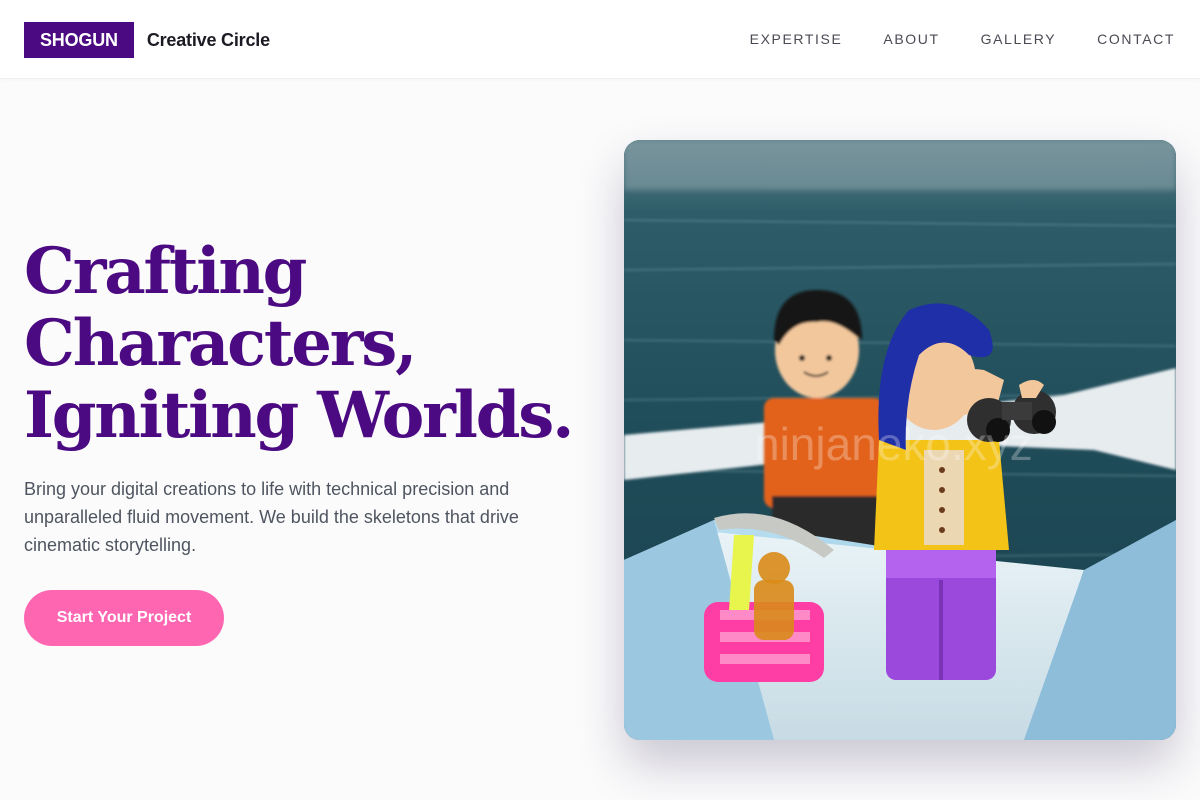 Image resolution: width=1200 pixels, height=800 pixels. What do you see at coordinates (124, 618) in the screenshot?
I see `start-project-button: Start Your Project` at bounding box center [124, 618].